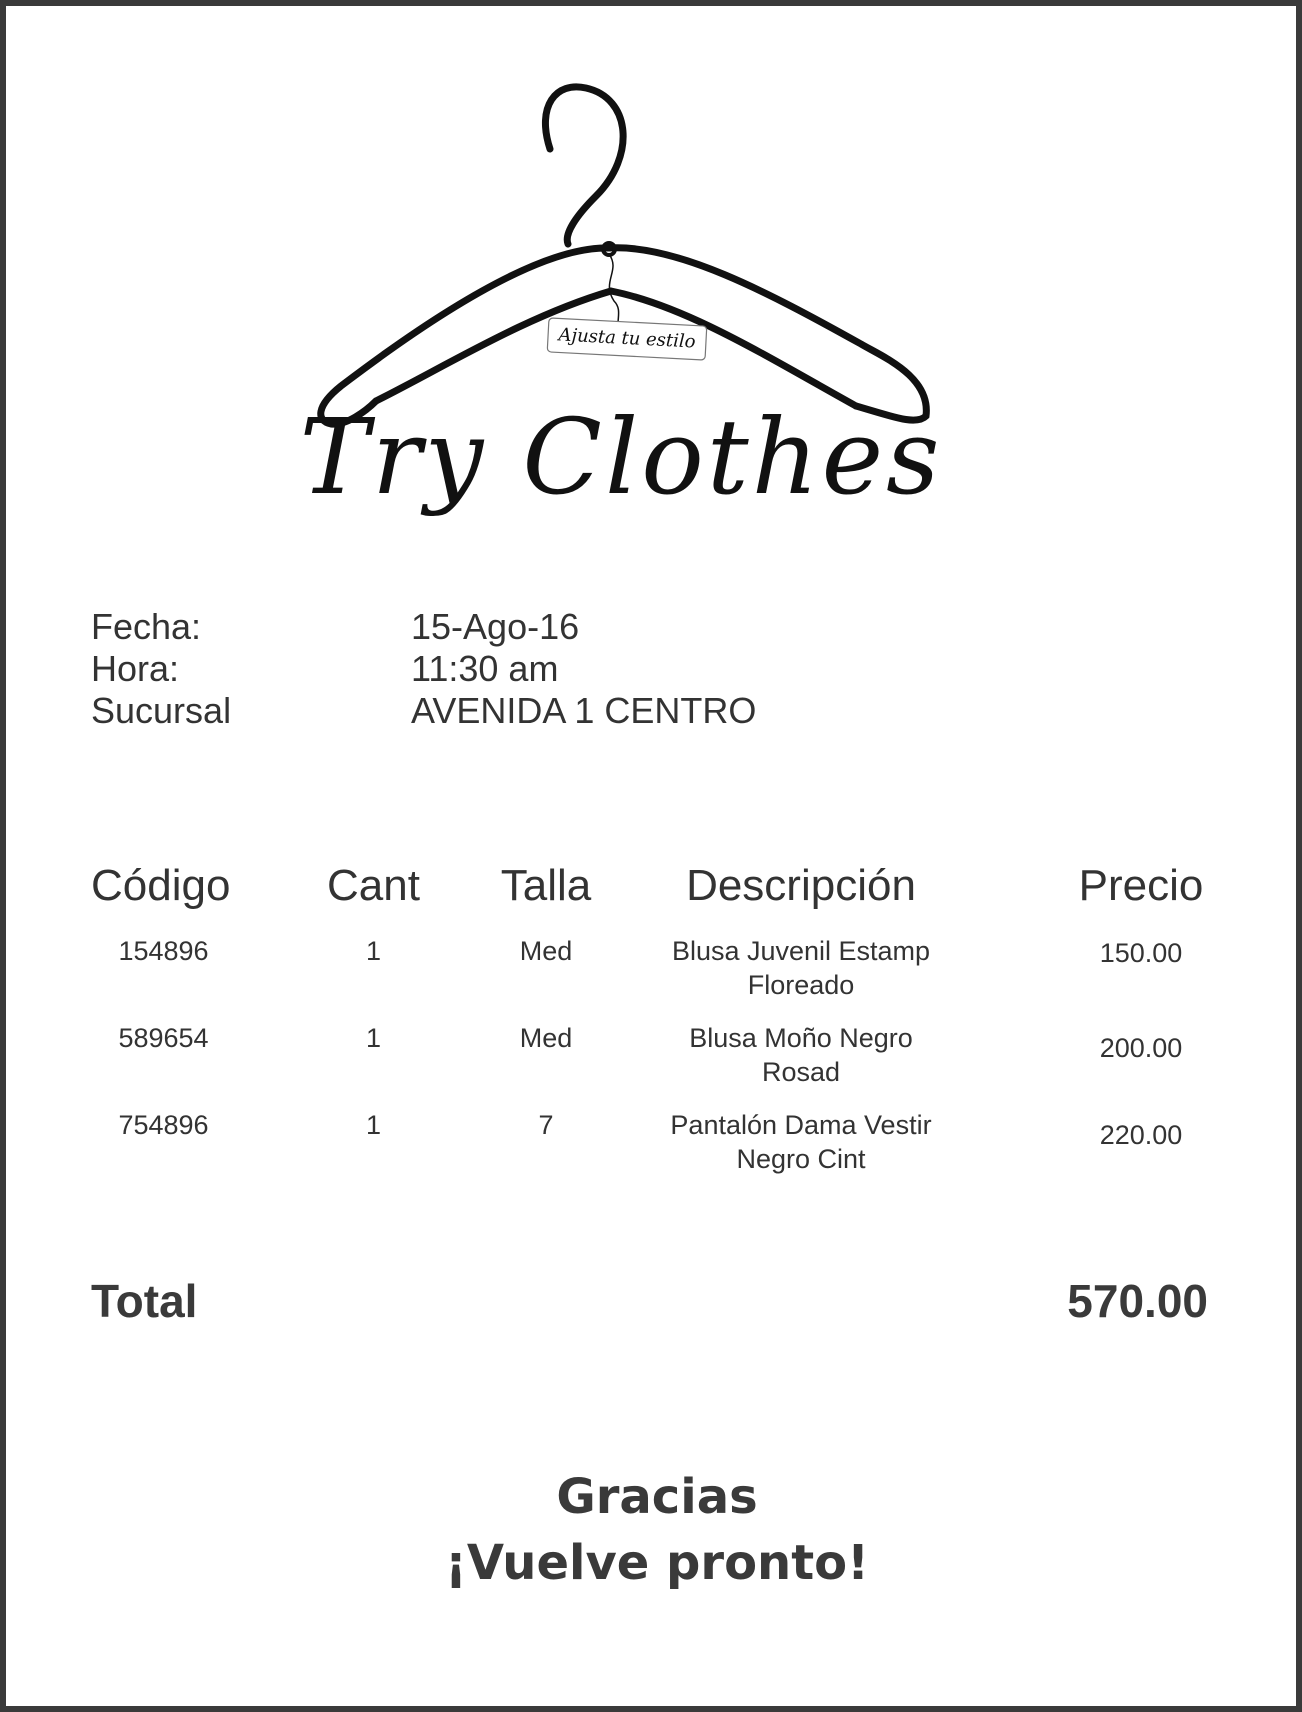 The height and width of the screenshot is (1712, 1302). I want to click on thanks-line2: ¡Vuelve pronto!, so click(657, 1563).